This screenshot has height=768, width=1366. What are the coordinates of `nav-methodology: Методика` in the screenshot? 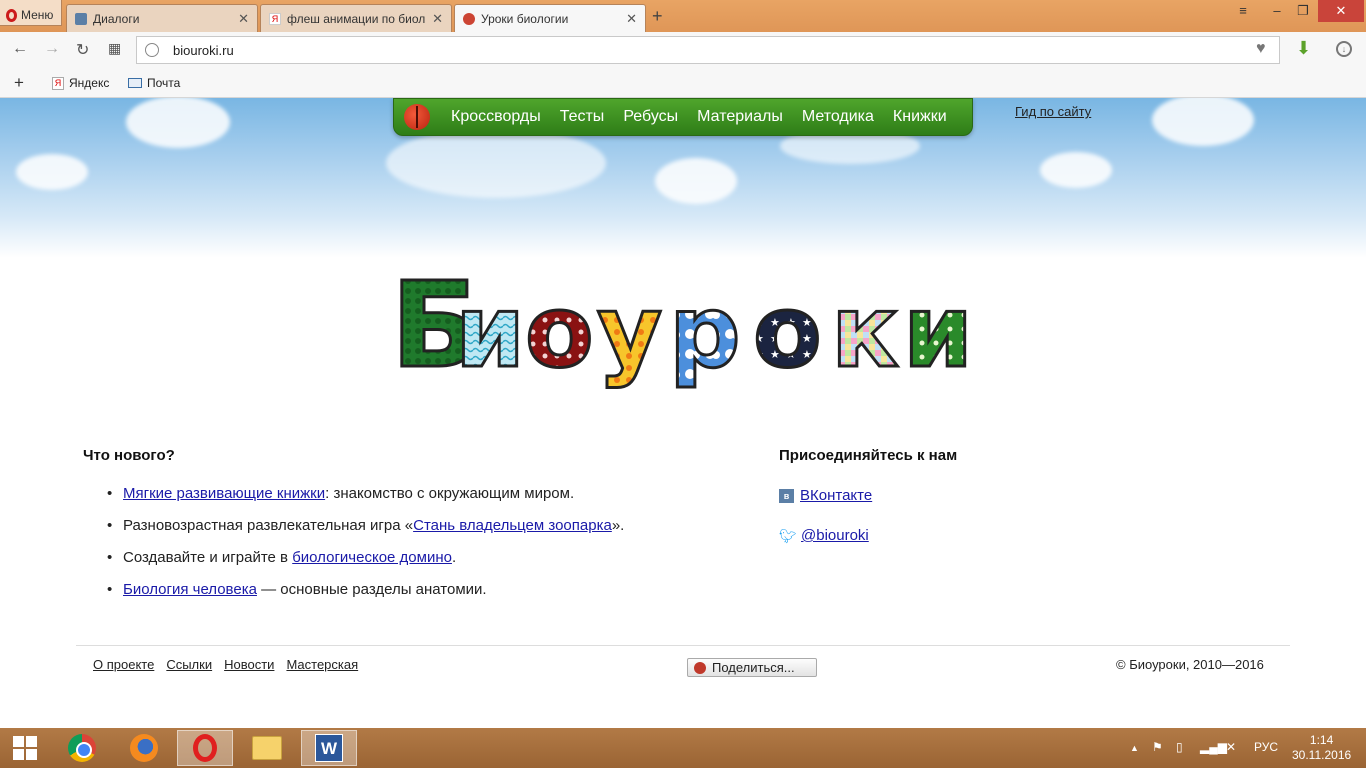 It's located at (838, 117).